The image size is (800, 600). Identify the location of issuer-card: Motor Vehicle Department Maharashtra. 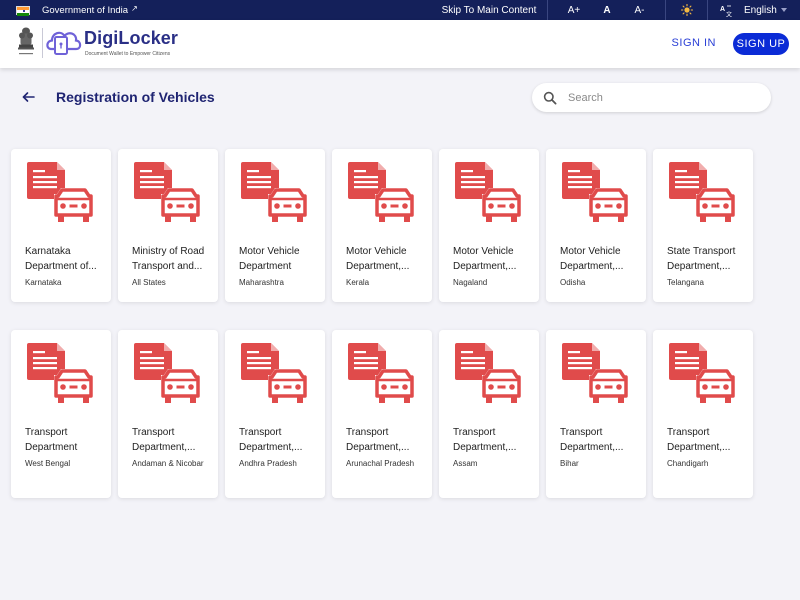
(275, 225).